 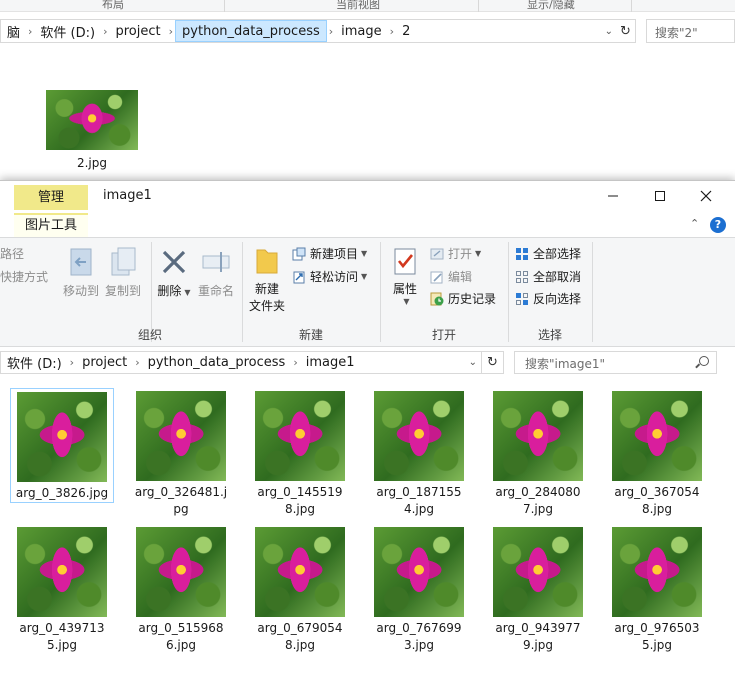 What do you see at coordinates (451, 276) in the screenshot?
I see `edit-button: 编辑` at bounding box center [451, 276].